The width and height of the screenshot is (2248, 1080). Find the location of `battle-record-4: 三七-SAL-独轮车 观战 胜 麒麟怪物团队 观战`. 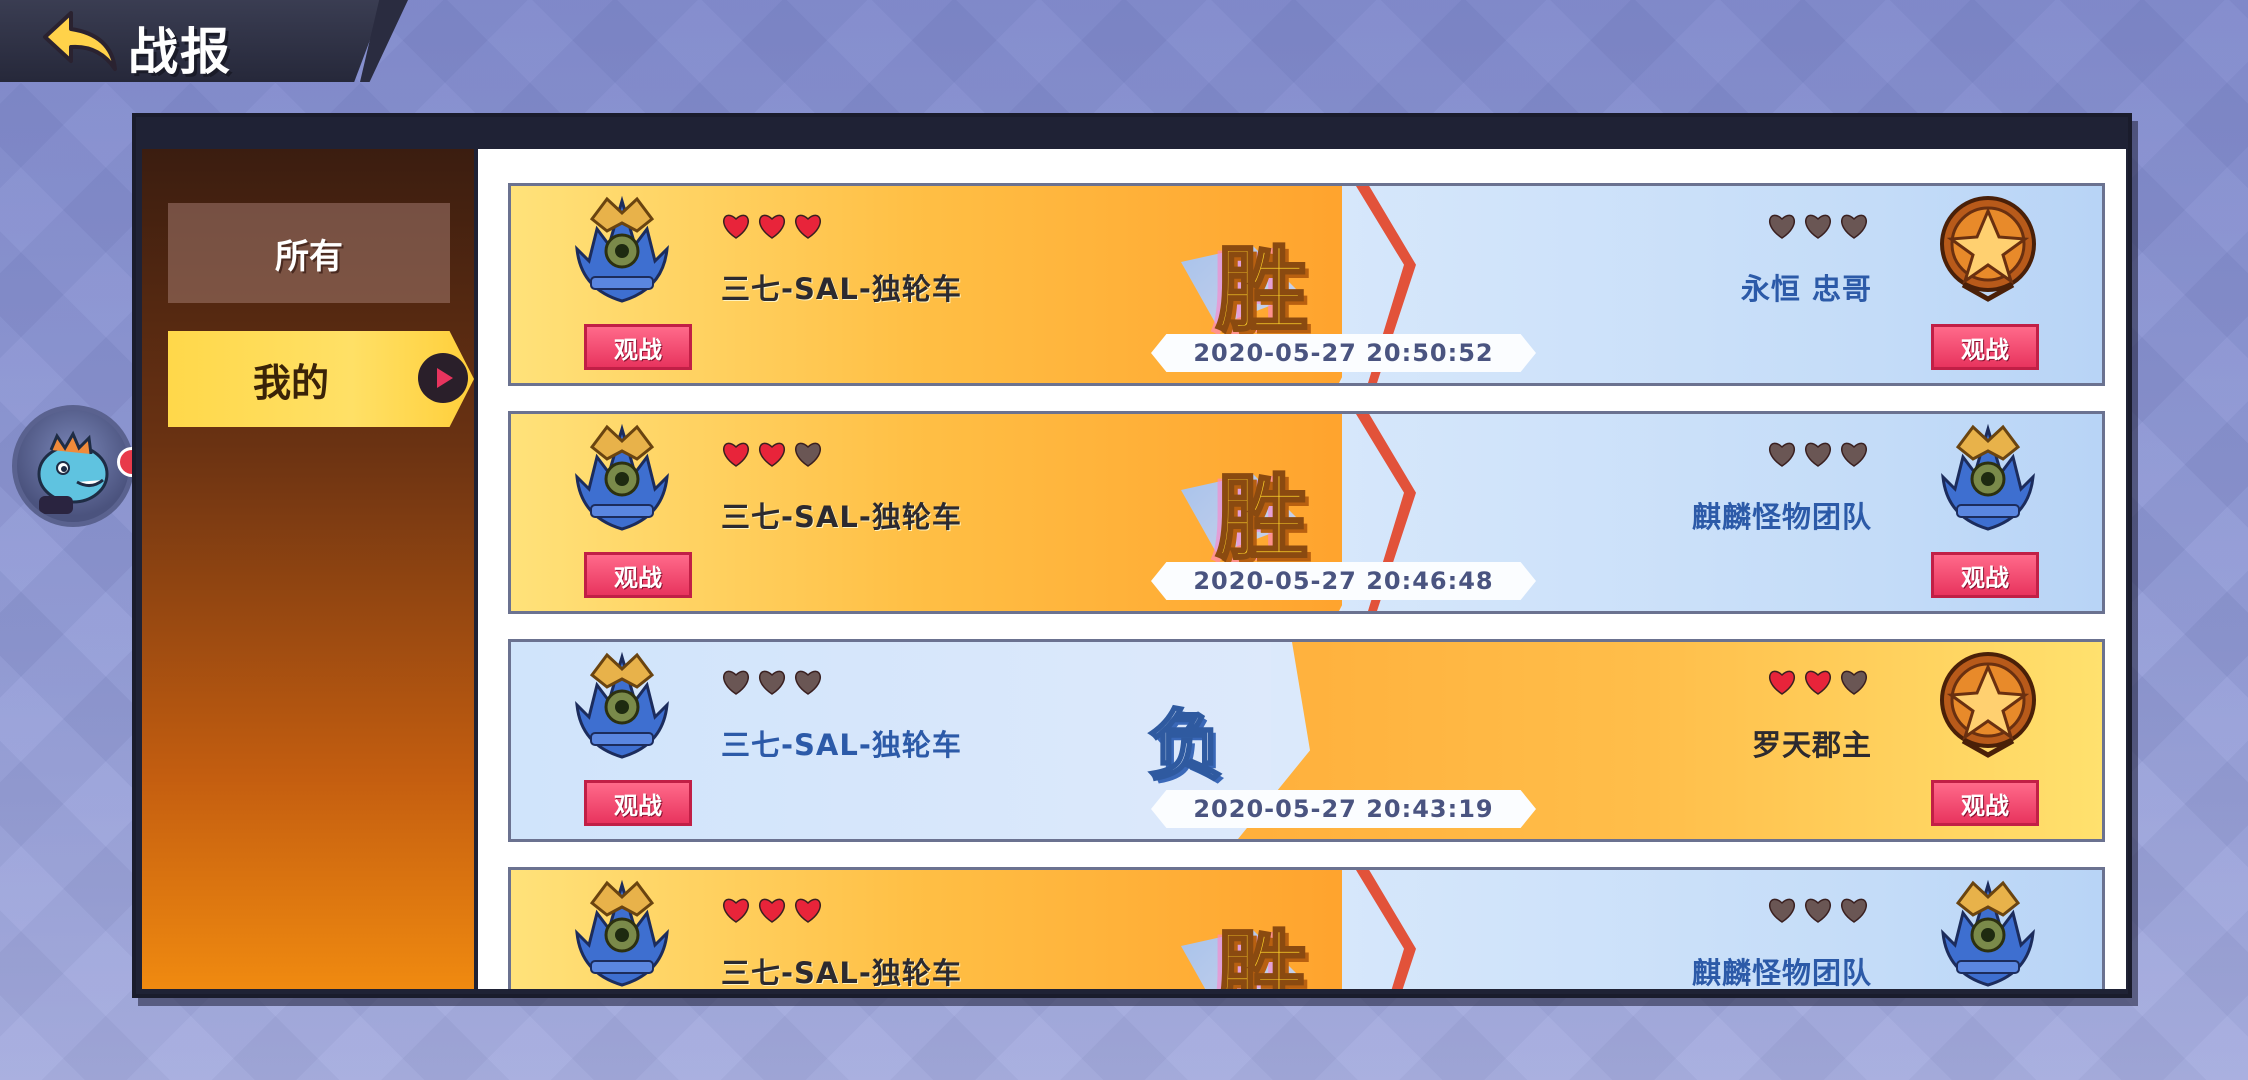

battle-record-4: 三七-SAL-独轮车 观战 胜 麒麟怪物团队 观战 is located at coordinates (1306, 928).